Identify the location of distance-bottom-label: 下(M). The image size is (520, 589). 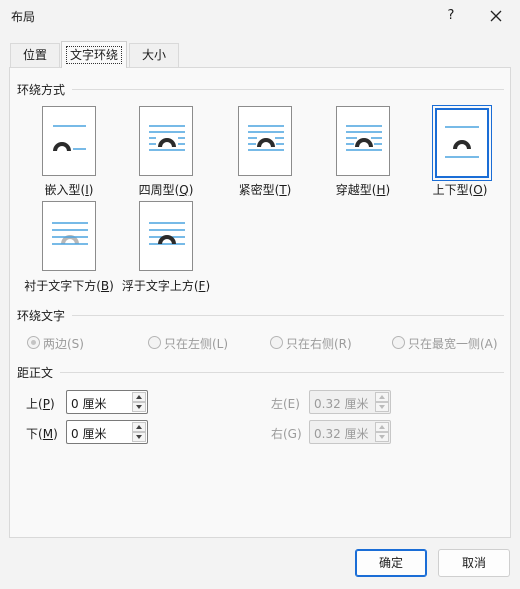
(42, 434).